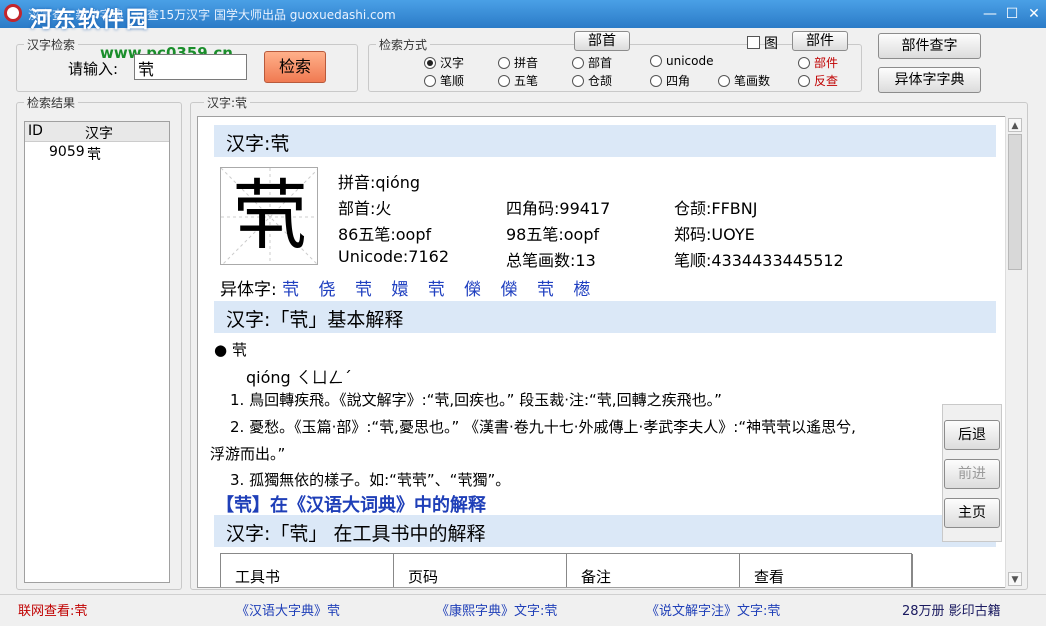 This screenshot has height=626, width=1046. I want to click on results-list: ID 汉字 9059 茕, so click(97, 352).